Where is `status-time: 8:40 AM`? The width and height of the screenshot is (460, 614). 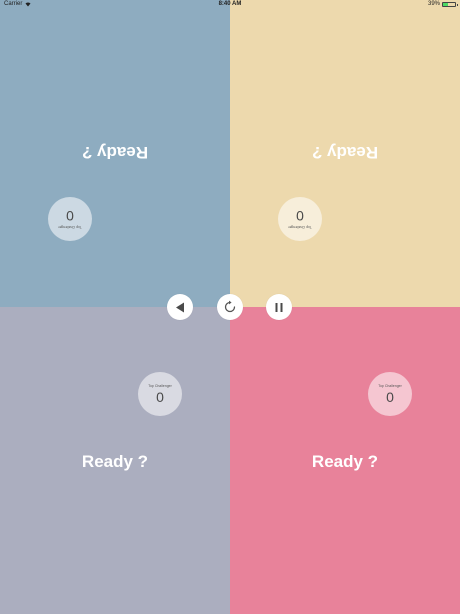 status-time: 8:40 AM is located at coordinates (230, 4).